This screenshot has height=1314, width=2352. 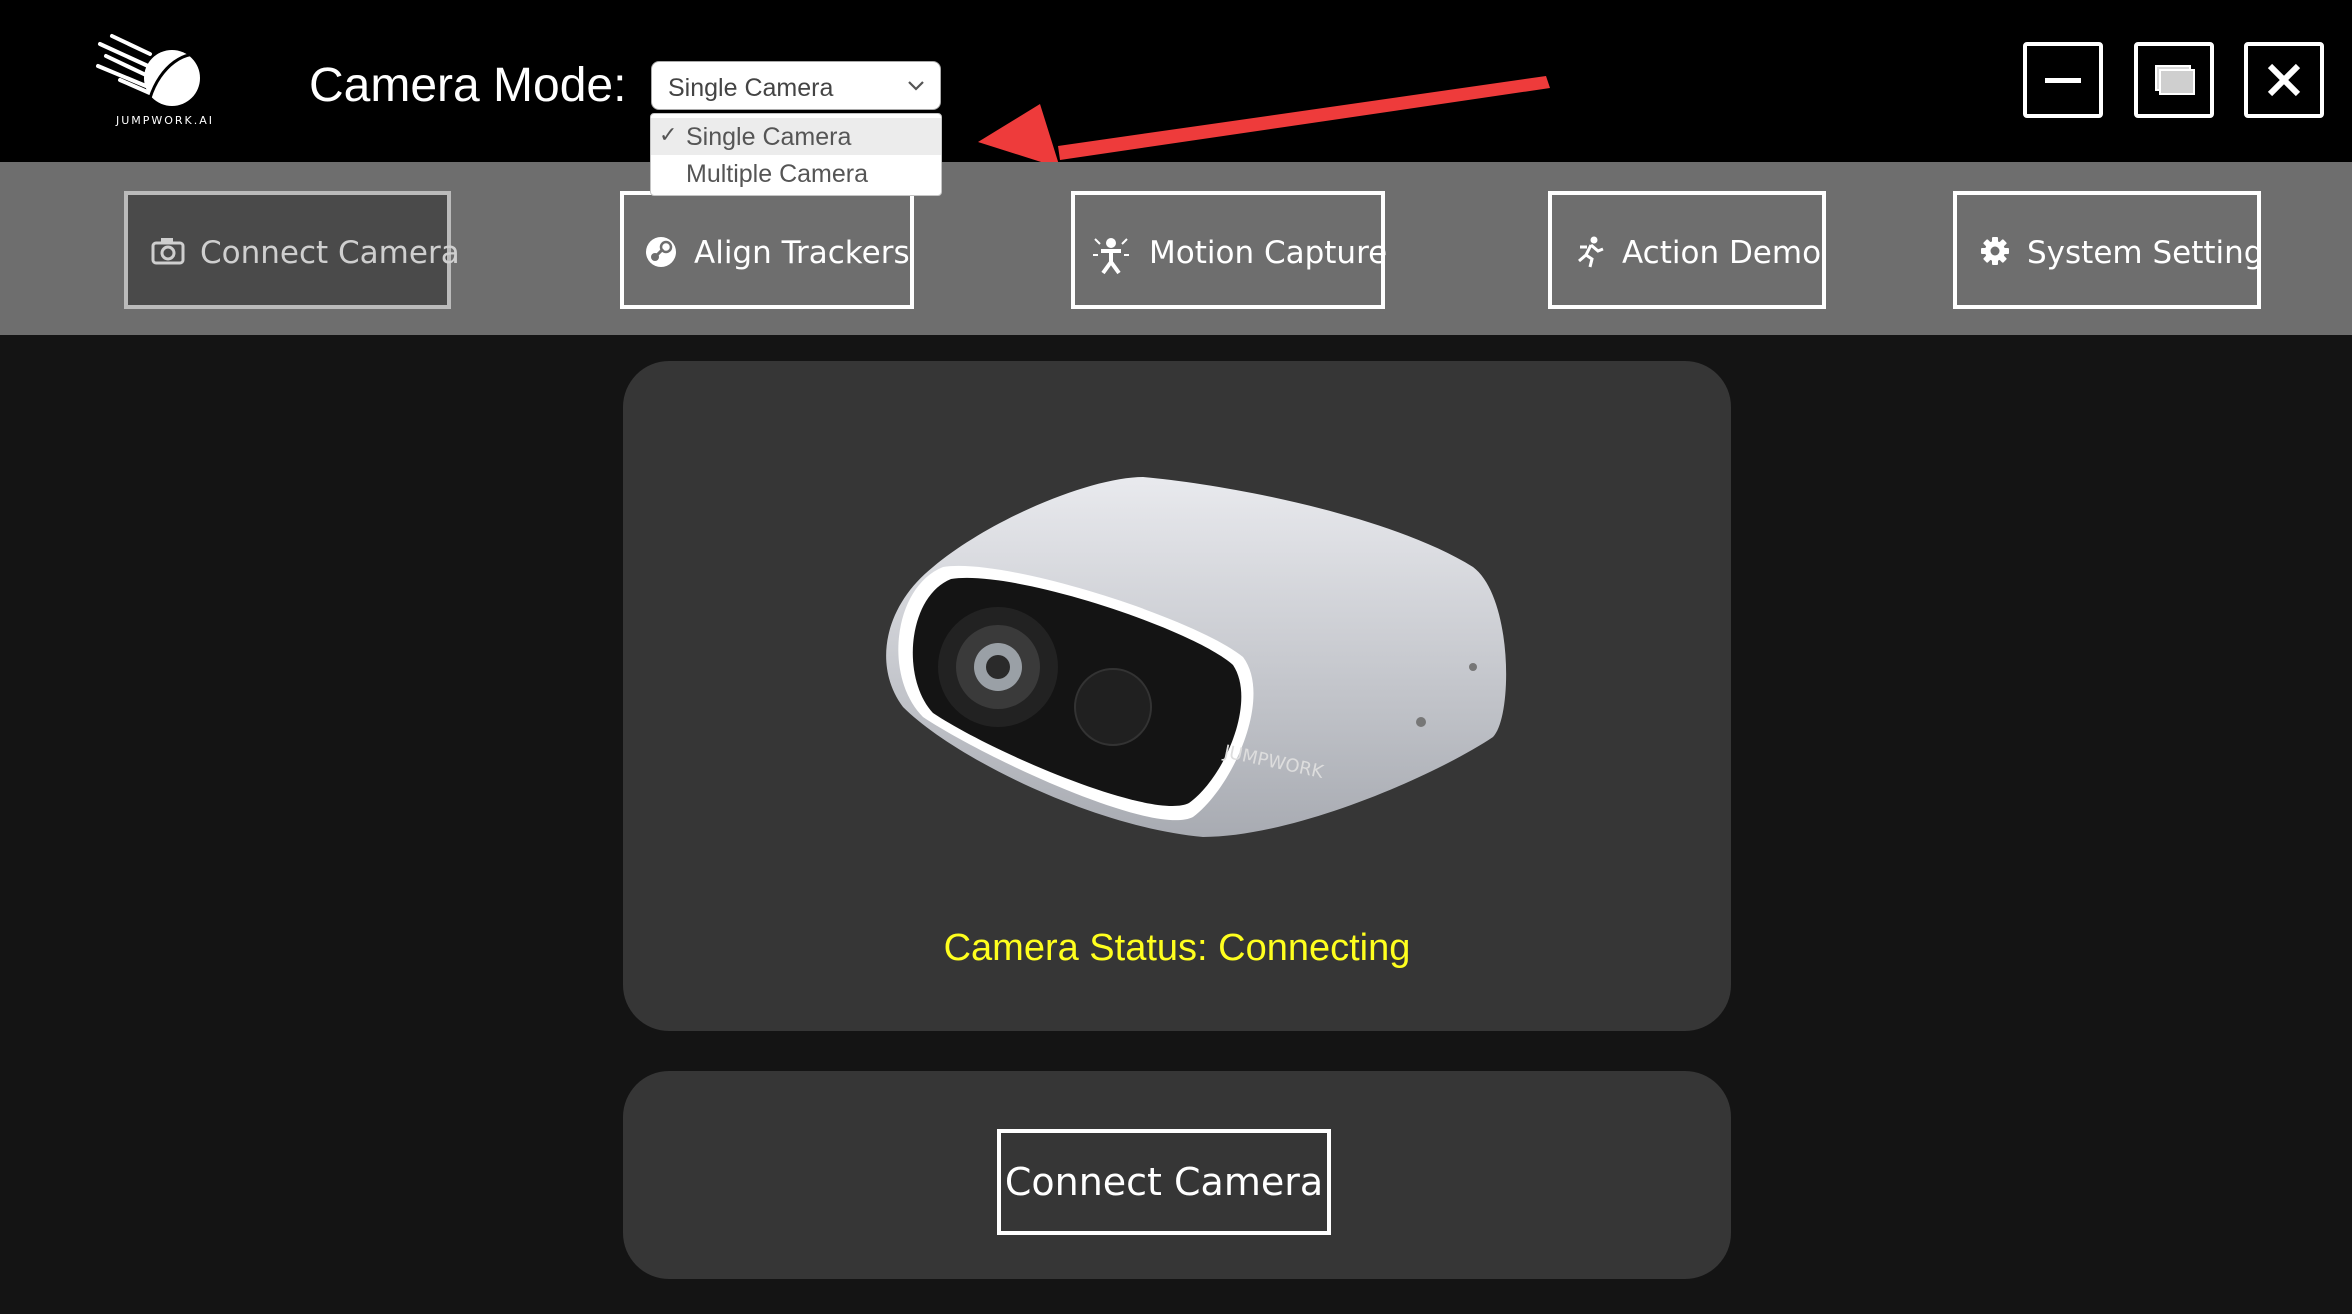 What do you see at coordinates (802, 253) in the screenshot?
I see `toolbar-item-label: Align Trackers` at bounding box center [802, 253].